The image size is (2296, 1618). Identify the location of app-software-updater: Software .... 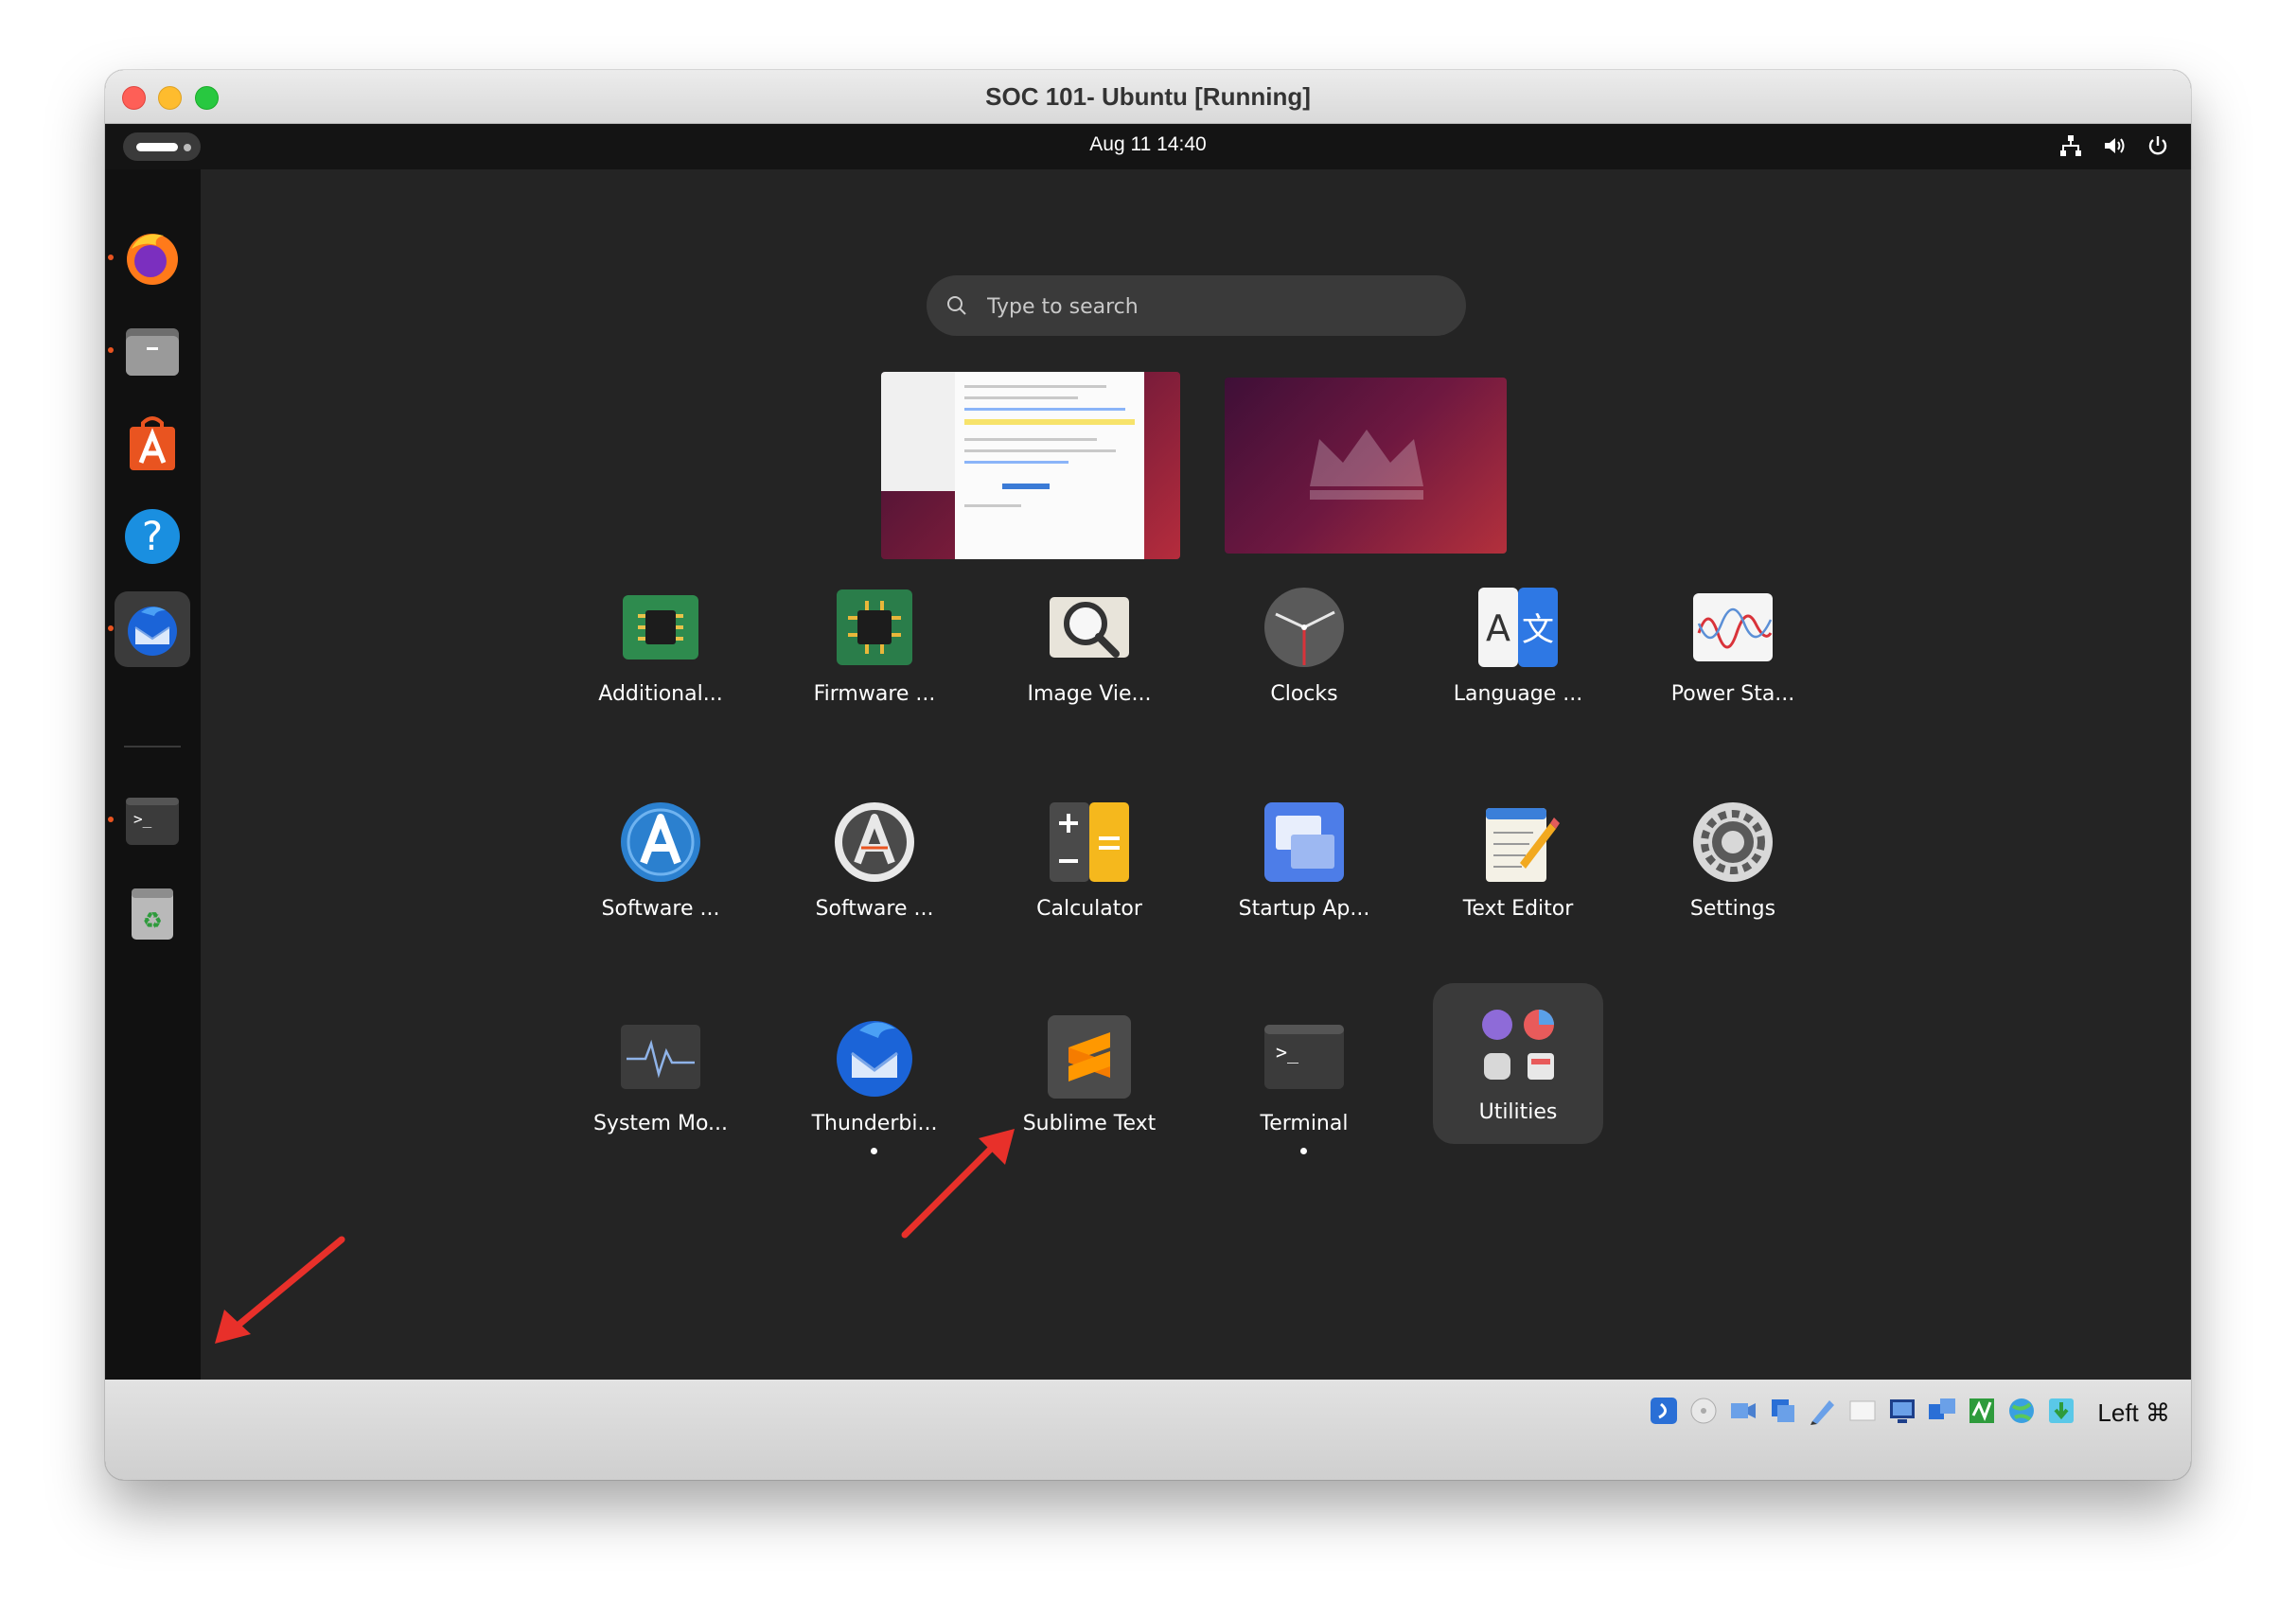
(874, 860).